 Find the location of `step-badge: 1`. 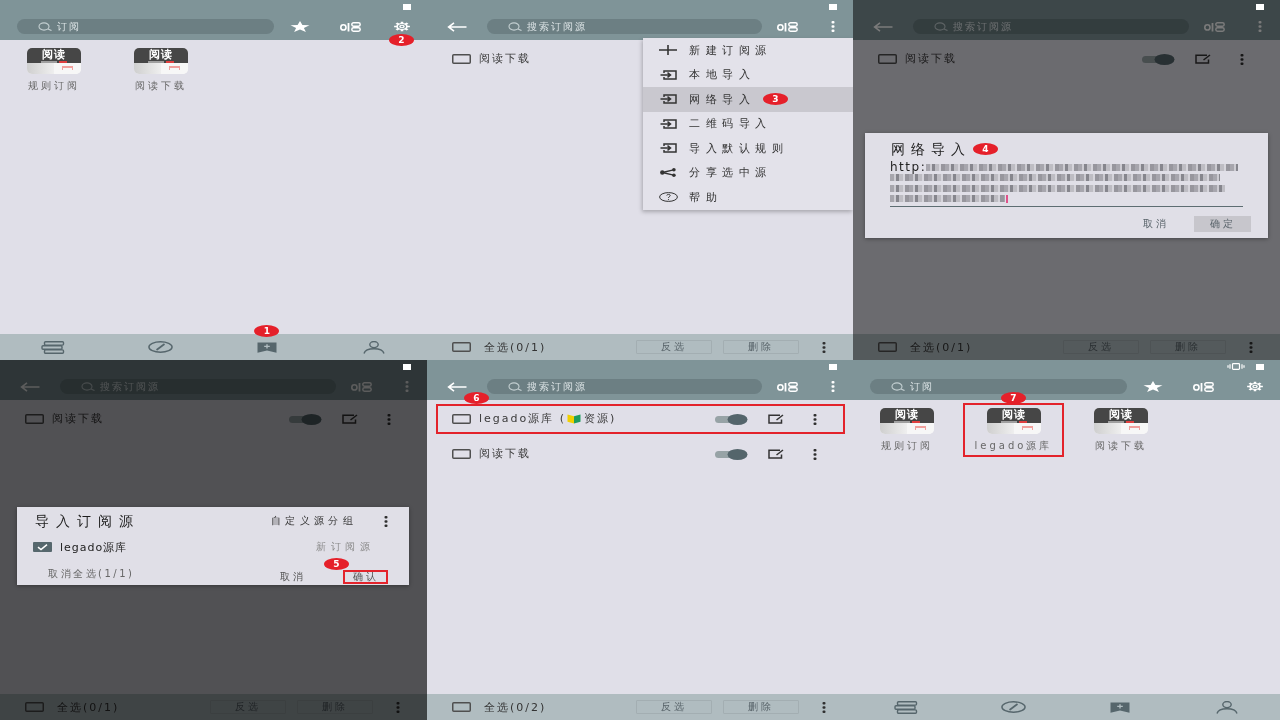

step-badge: 1 is located at coordinates (267, 331).